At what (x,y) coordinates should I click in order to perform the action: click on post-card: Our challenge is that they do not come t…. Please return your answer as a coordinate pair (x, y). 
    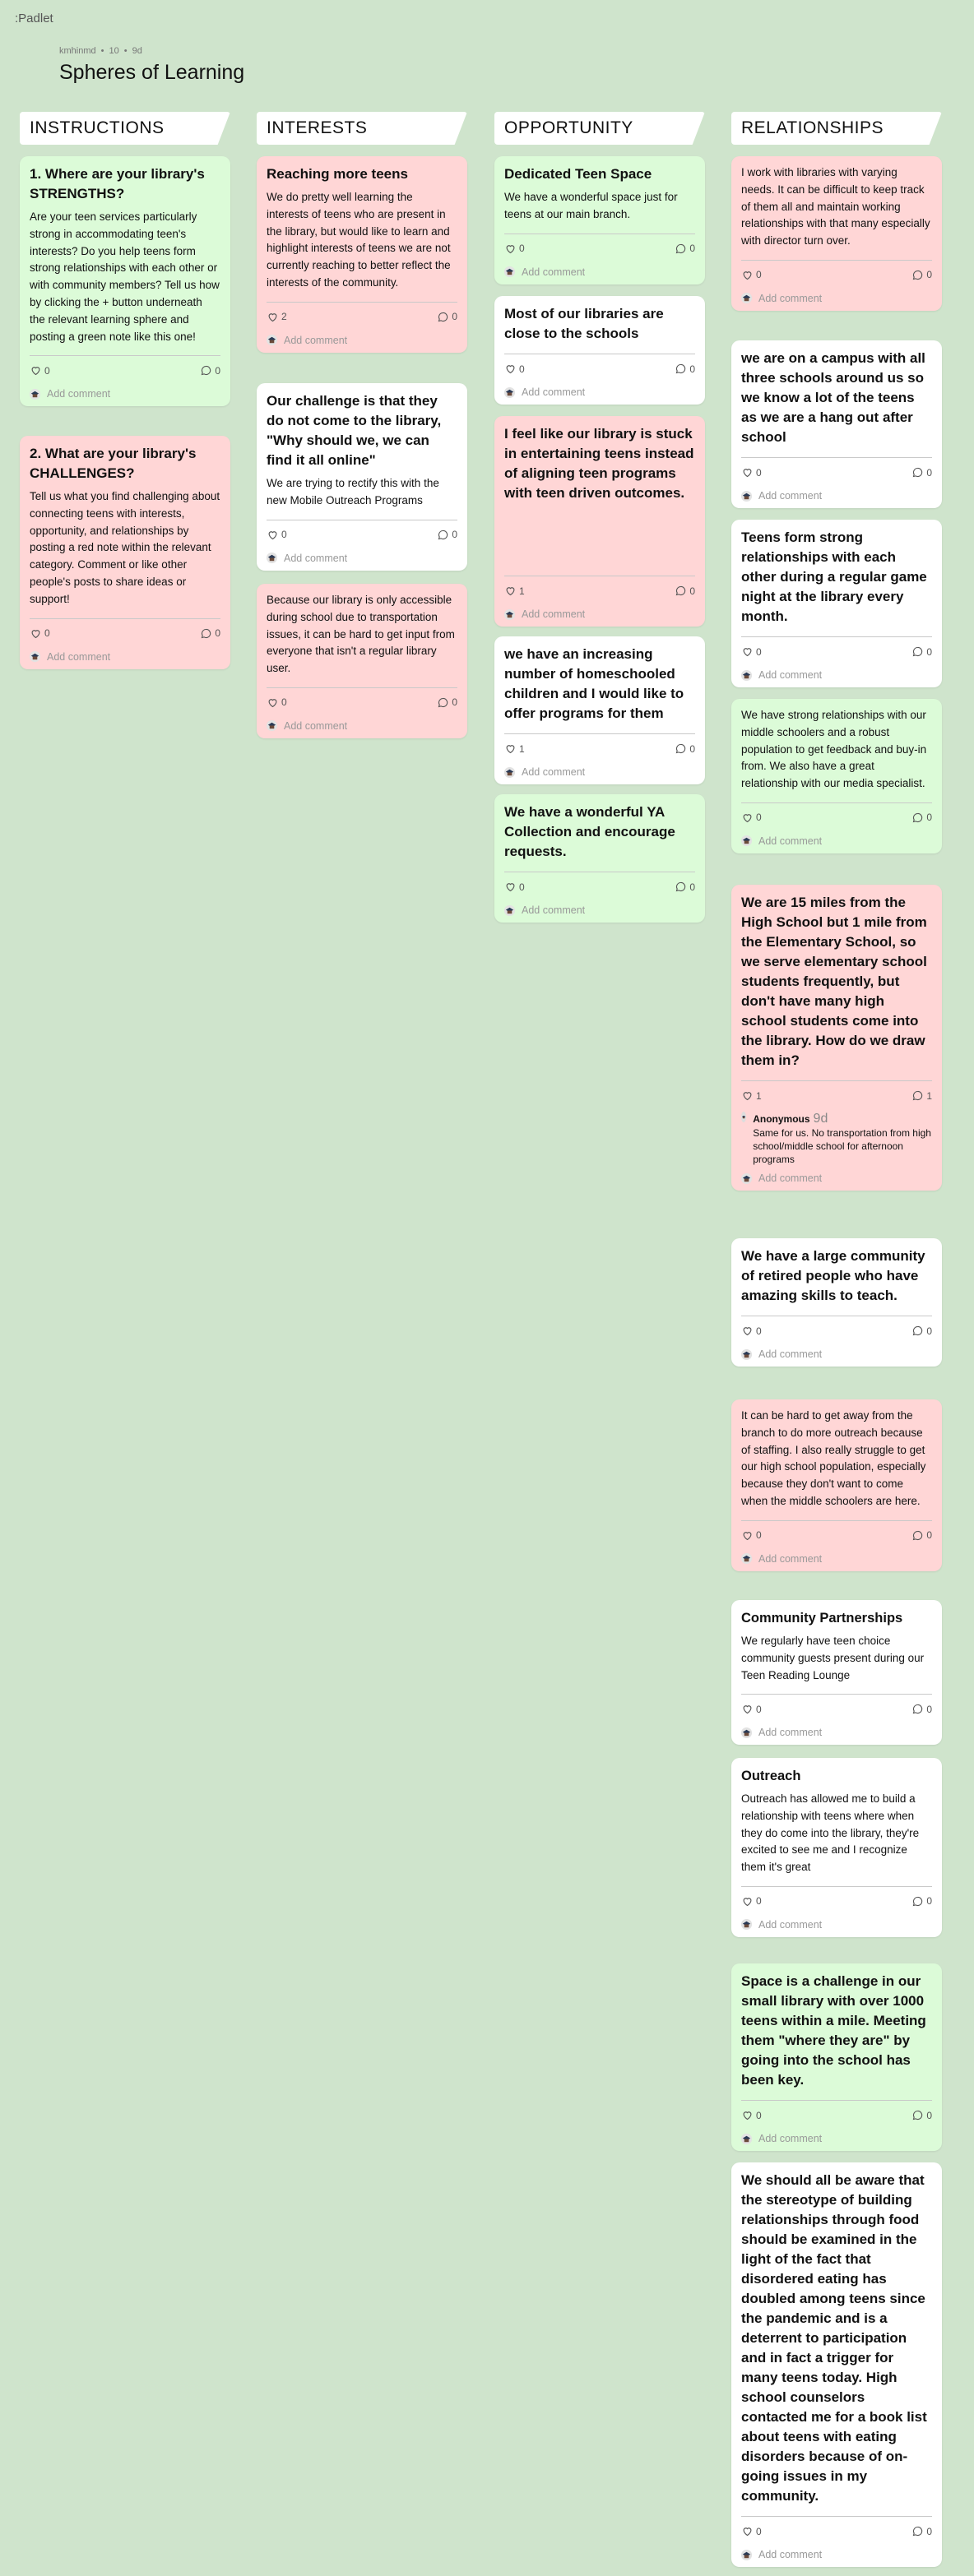
    Looking at the image, I should click on (362, 477).